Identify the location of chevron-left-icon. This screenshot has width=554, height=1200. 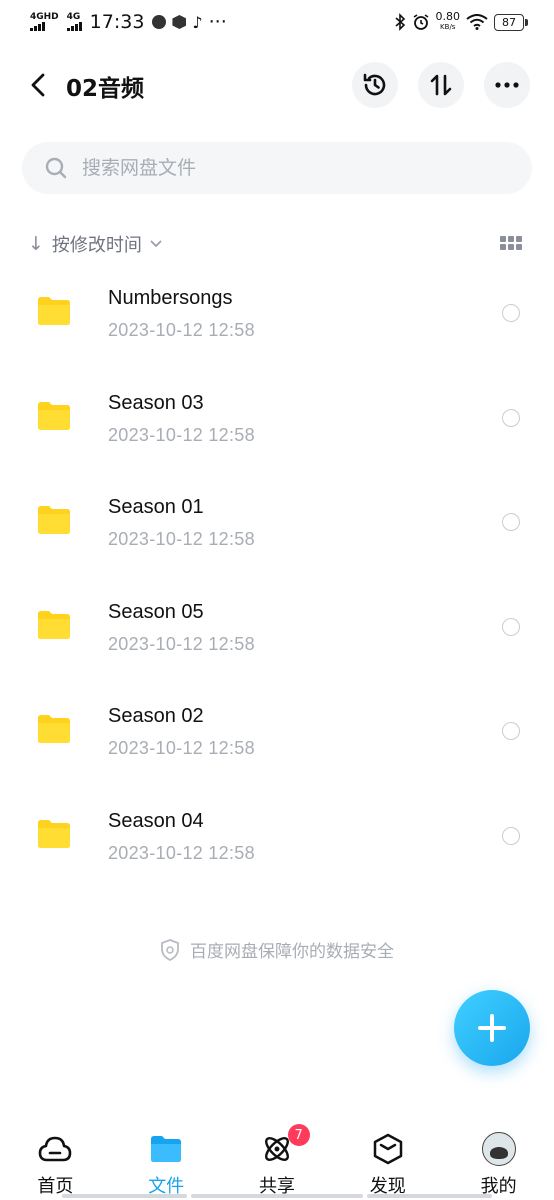
(38, 85).